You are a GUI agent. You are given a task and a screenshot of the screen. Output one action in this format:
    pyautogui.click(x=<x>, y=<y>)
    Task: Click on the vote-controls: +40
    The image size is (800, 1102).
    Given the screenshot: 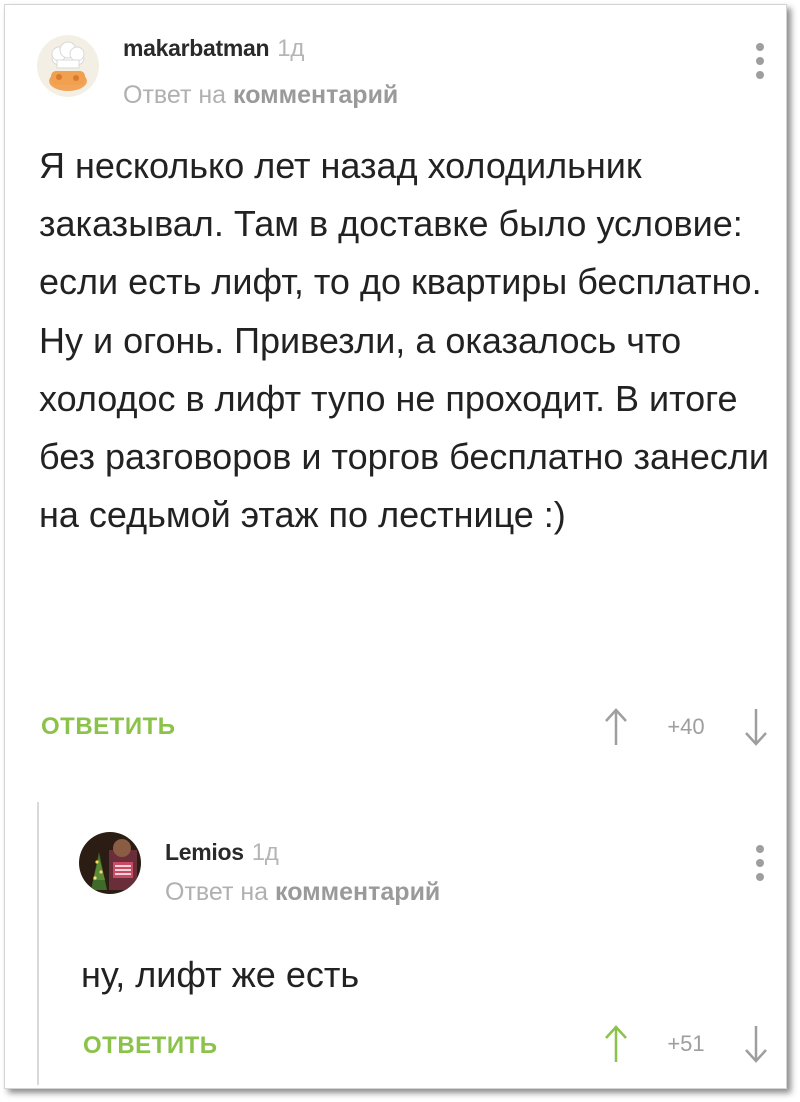 What is the action you would take?
    pyautogui.click(x=686, y=727)
    